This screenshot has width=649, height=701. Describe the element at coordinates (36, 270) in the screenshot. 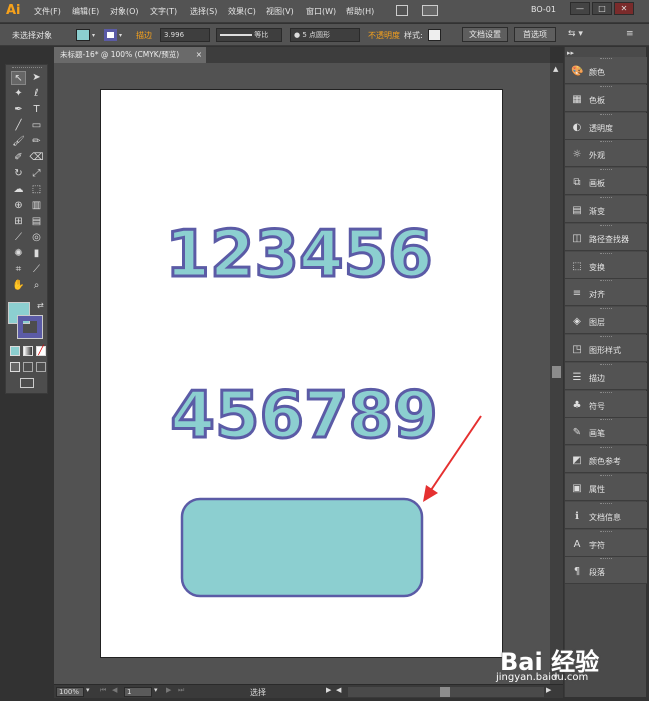

I see `slice-tool-icon: ⟋` at that location.